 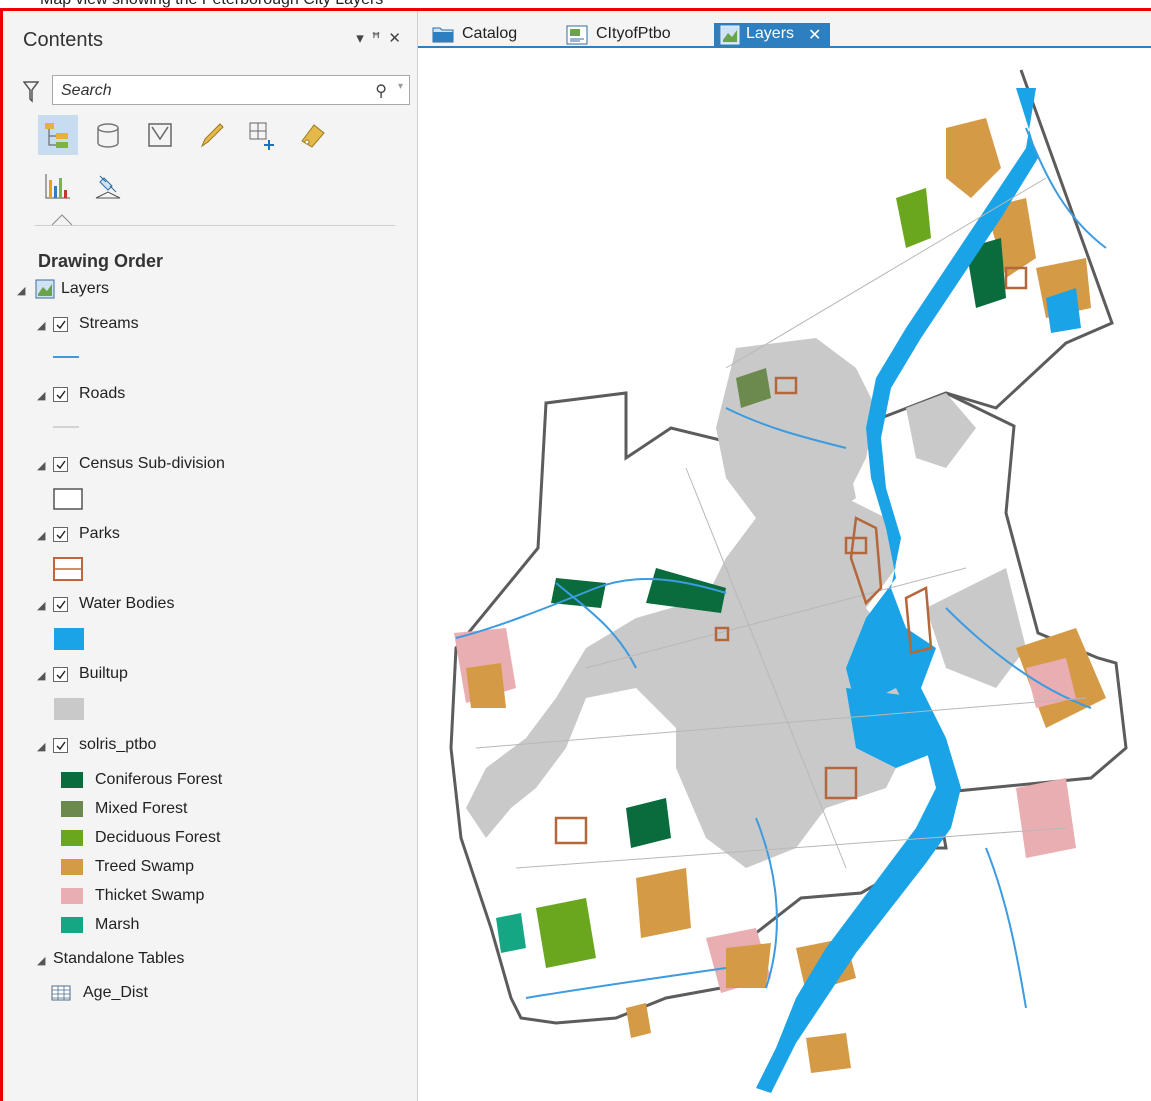 What do you see at coordinates (217, 605) in the screenshot?
I see `layer-water-bodies: ◢ Water Bodies` at bounding box center [217, 605].